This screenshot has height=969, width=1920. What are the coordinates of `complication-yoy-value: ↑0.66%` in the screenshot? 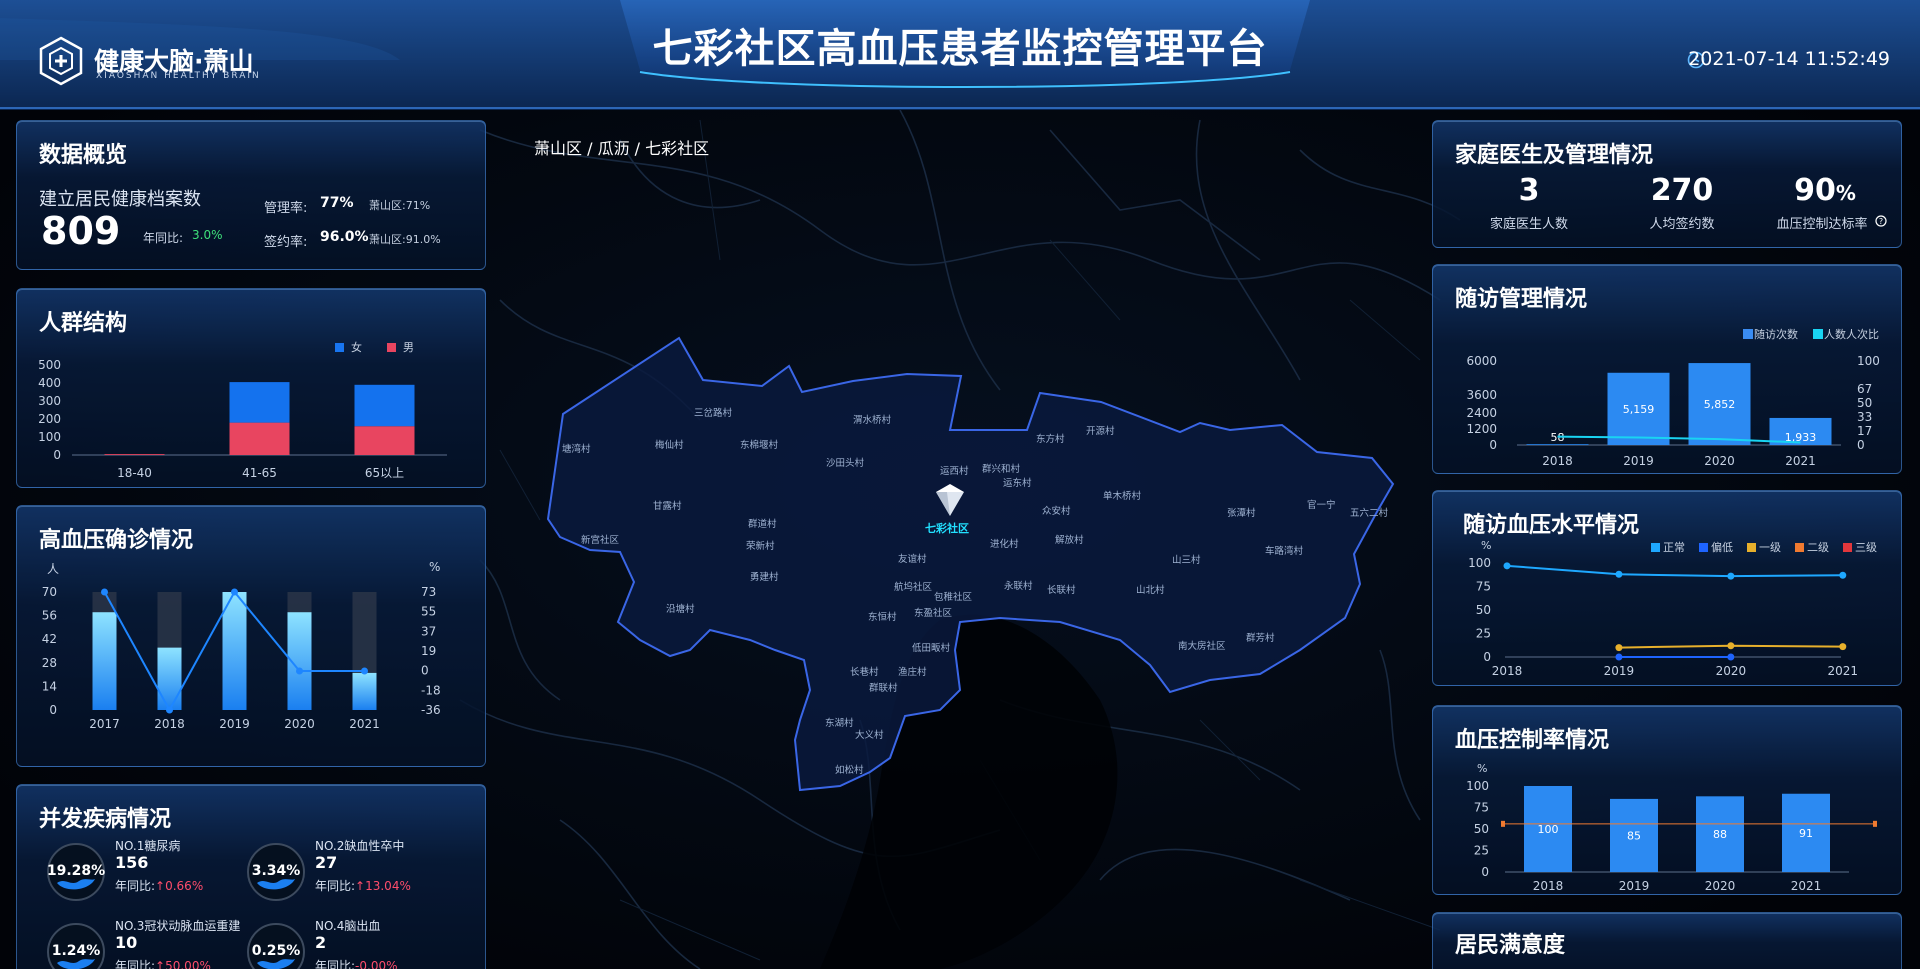 It's located at (179, 886).